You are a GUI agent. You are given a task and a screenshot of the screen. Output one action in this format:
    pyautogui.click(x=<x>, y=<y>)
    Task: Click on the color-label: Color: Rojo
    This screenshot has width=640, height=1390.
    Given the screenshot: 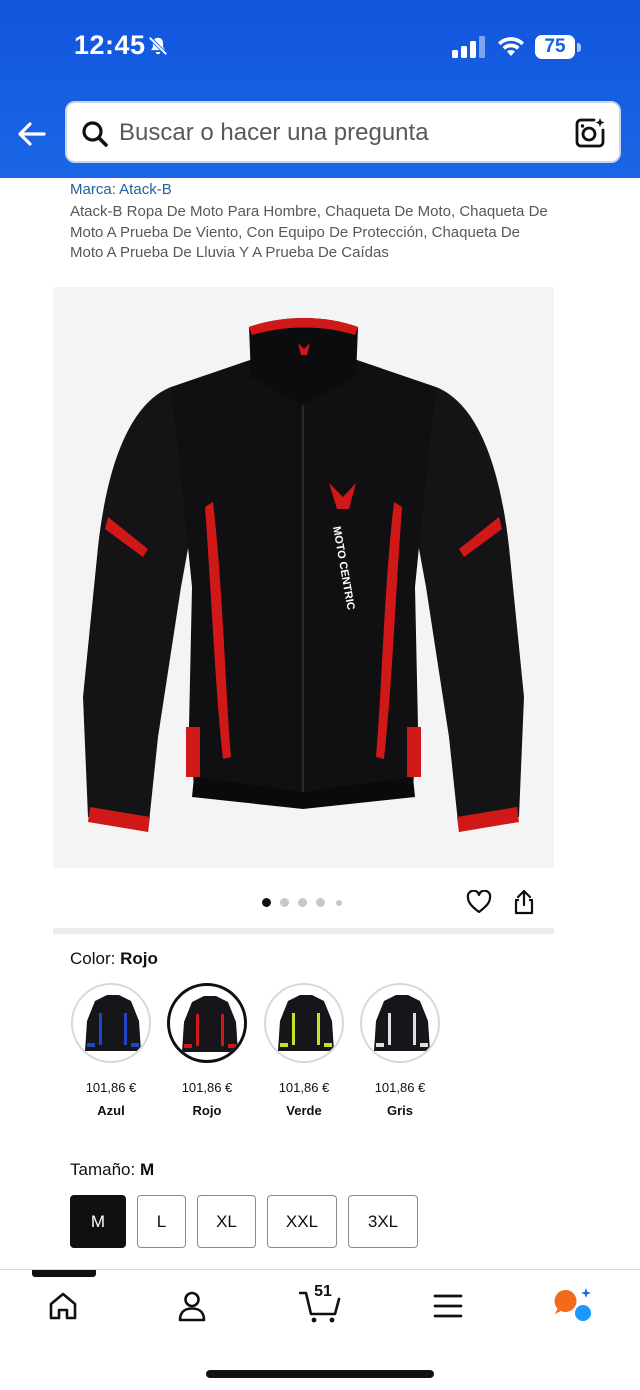 What is the action you would take?
    pyautogui.click(x=114, y=958)
    